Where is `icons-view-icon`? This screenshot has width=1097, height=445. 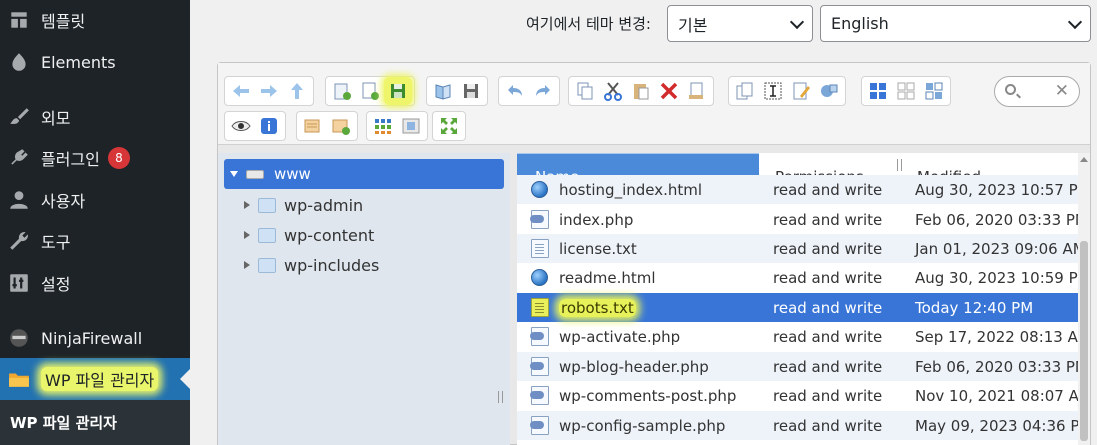 icons-view-icon is located at coordinates (878, 91).